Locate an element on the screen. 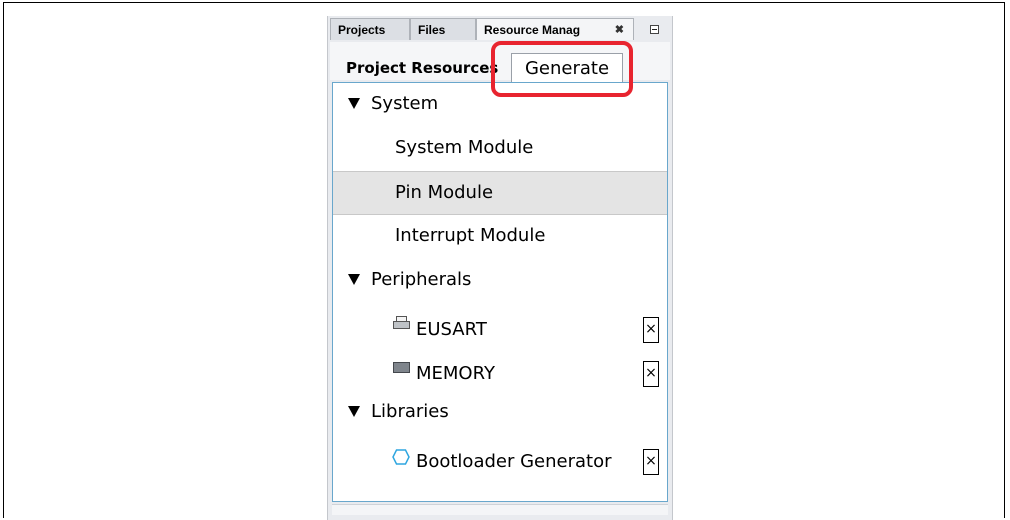  printer-icon is located at coordinates (401, 323).